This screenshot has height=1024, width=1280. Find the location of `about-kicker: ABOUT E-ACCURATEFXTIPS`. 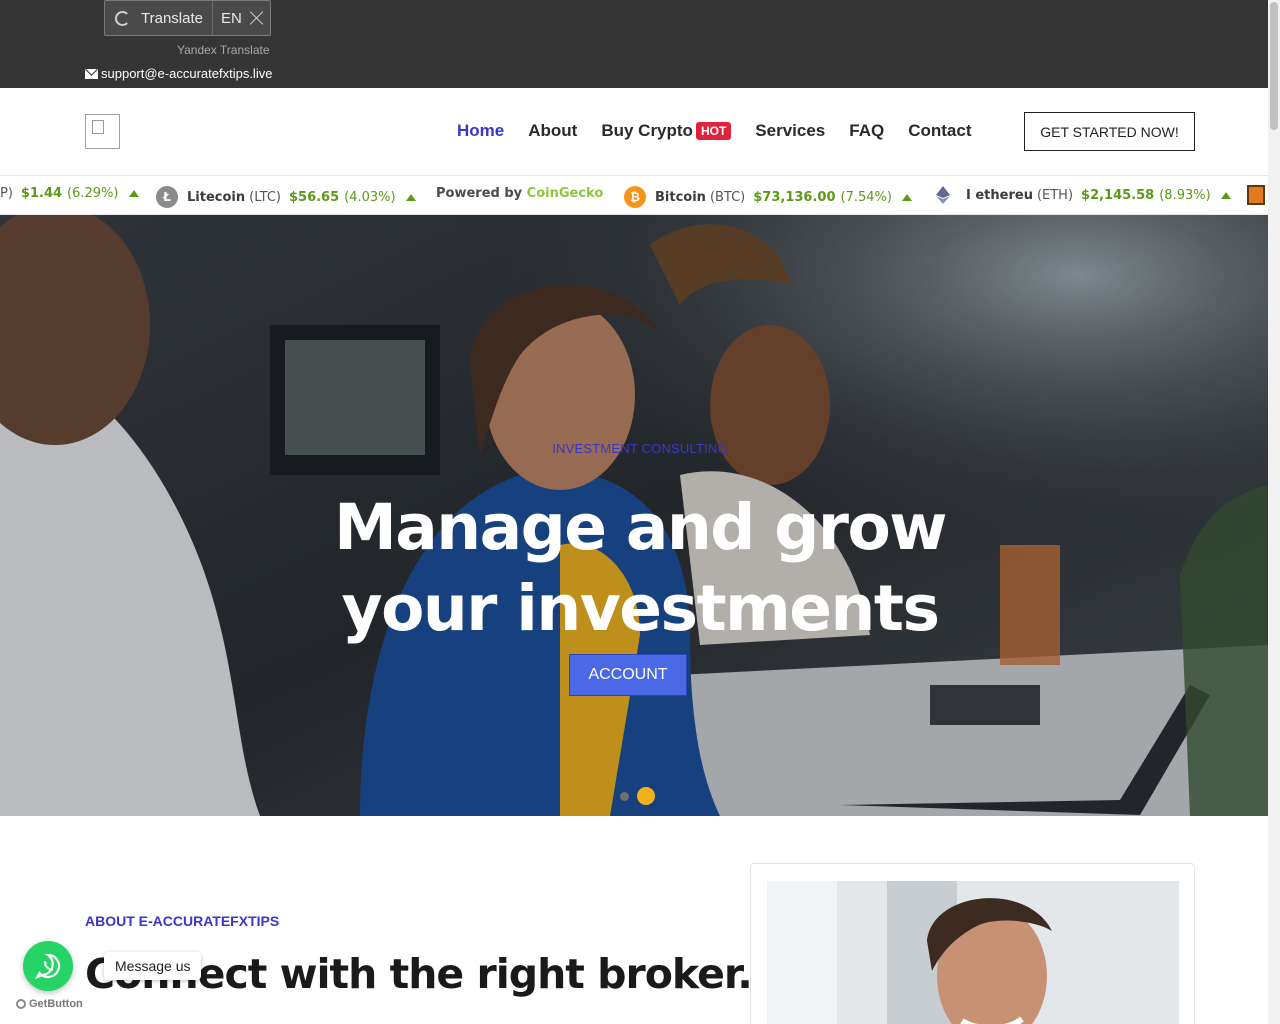

about-kicker: ABOUT E-ACCURATEFXTIPS is located at coordinates (182, 921).